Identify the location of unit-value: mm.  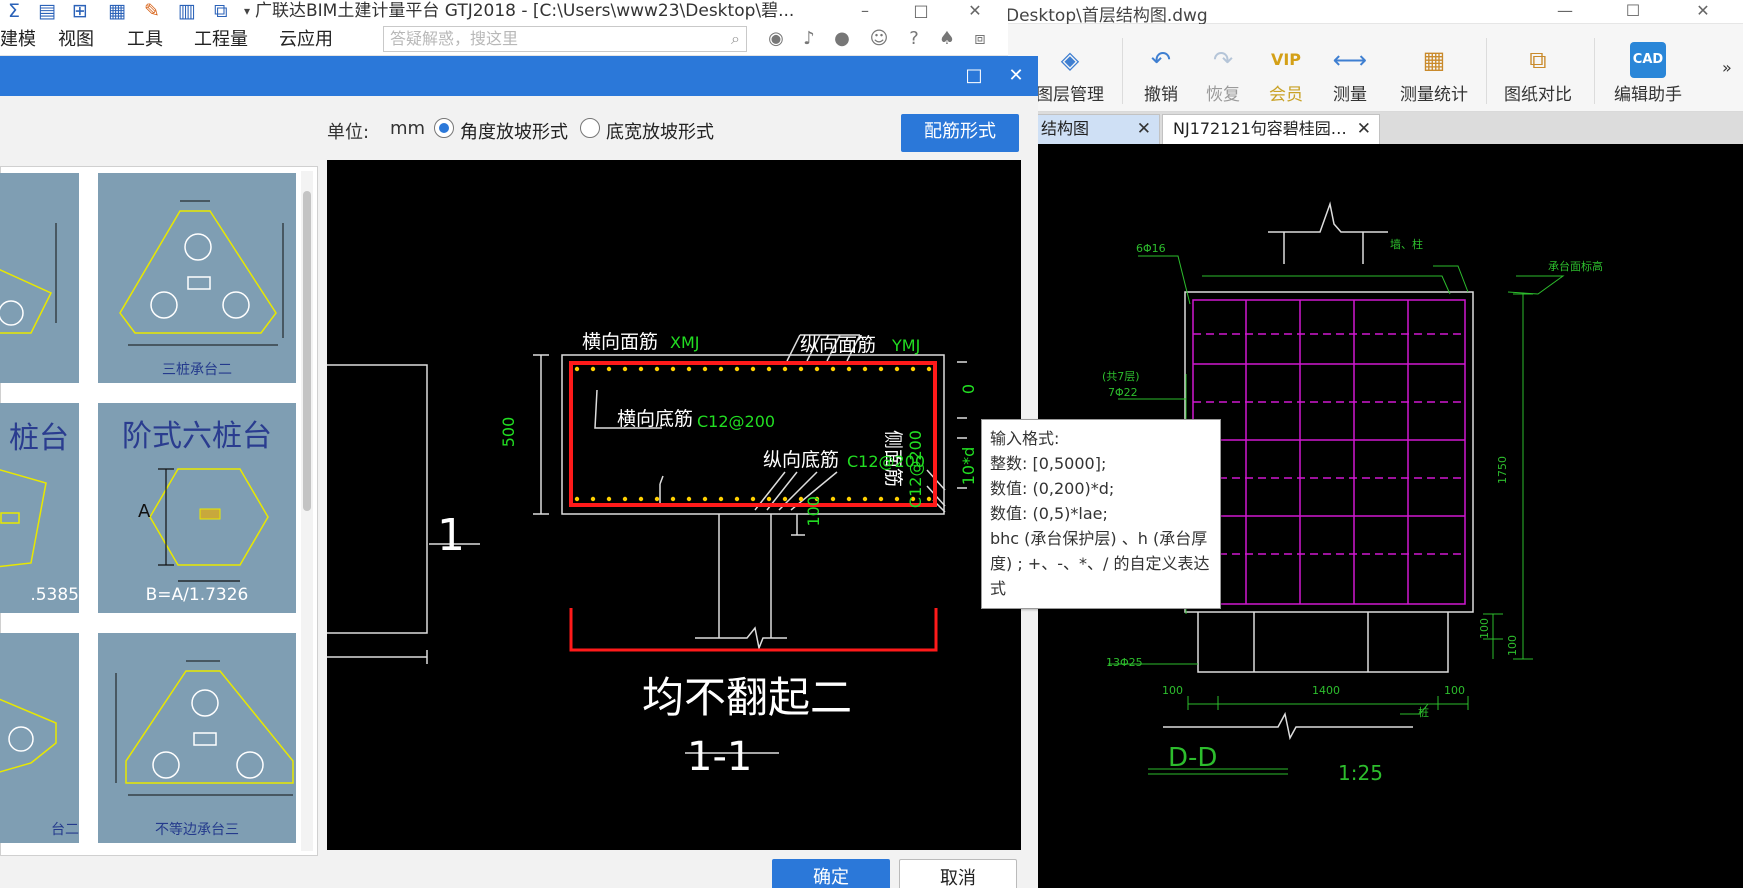
(408, 128).